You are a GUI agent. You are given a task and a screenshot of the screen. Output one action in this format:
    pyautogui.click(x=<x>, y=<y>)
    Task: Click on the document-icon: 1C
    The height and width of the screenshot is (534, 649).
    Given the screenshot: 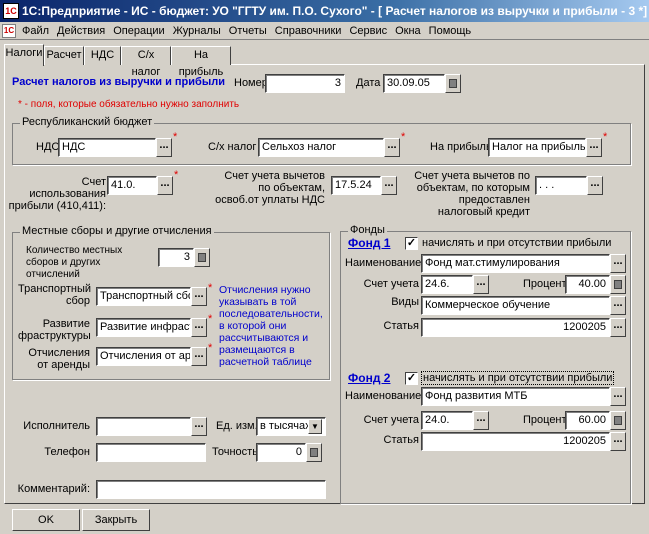 What is the action you would take?
    pyautogui.click(x=9, y=31)
    